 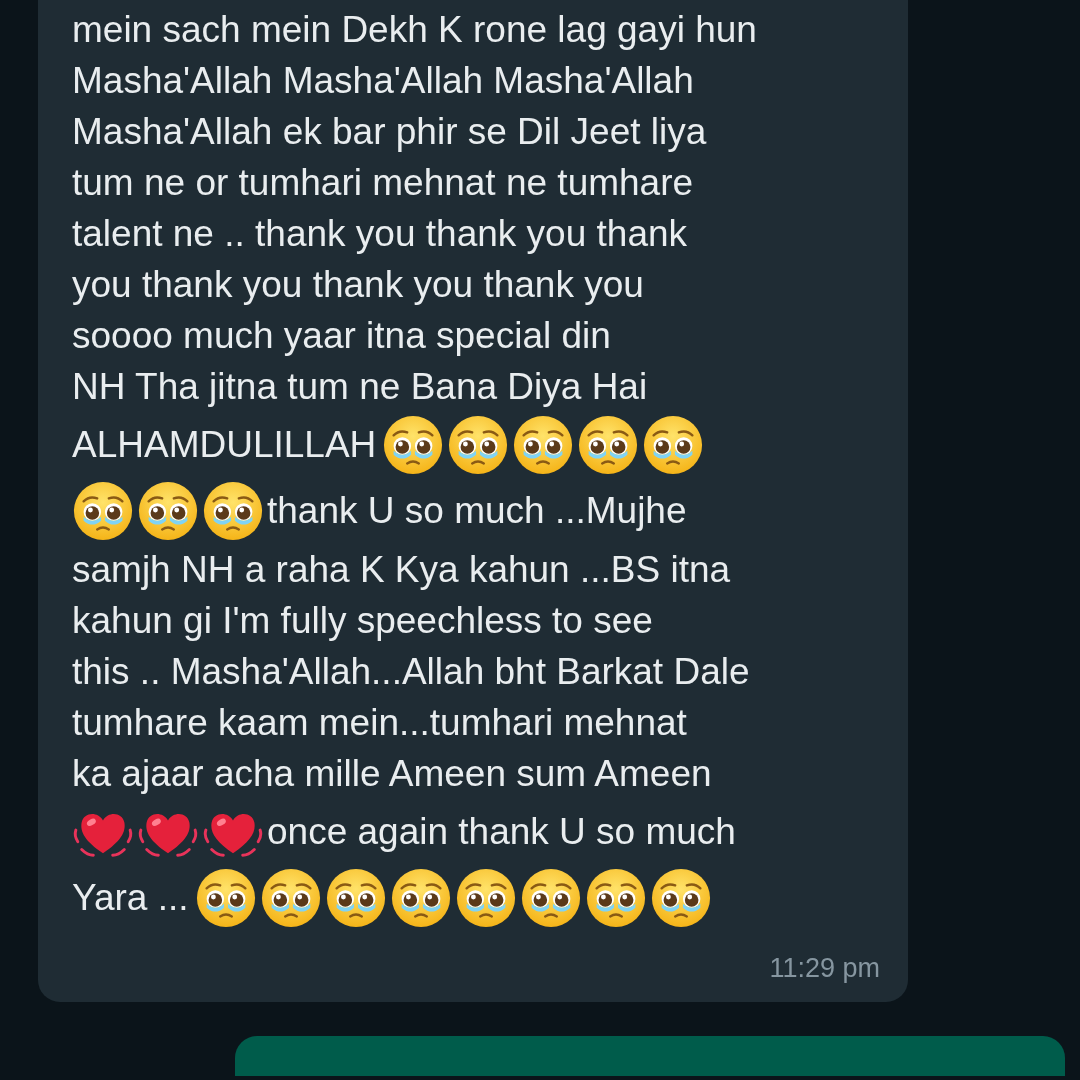 I want to click on message-text: tumhare kaam mein...tumhari mehnat, so click(x=379, y=722).